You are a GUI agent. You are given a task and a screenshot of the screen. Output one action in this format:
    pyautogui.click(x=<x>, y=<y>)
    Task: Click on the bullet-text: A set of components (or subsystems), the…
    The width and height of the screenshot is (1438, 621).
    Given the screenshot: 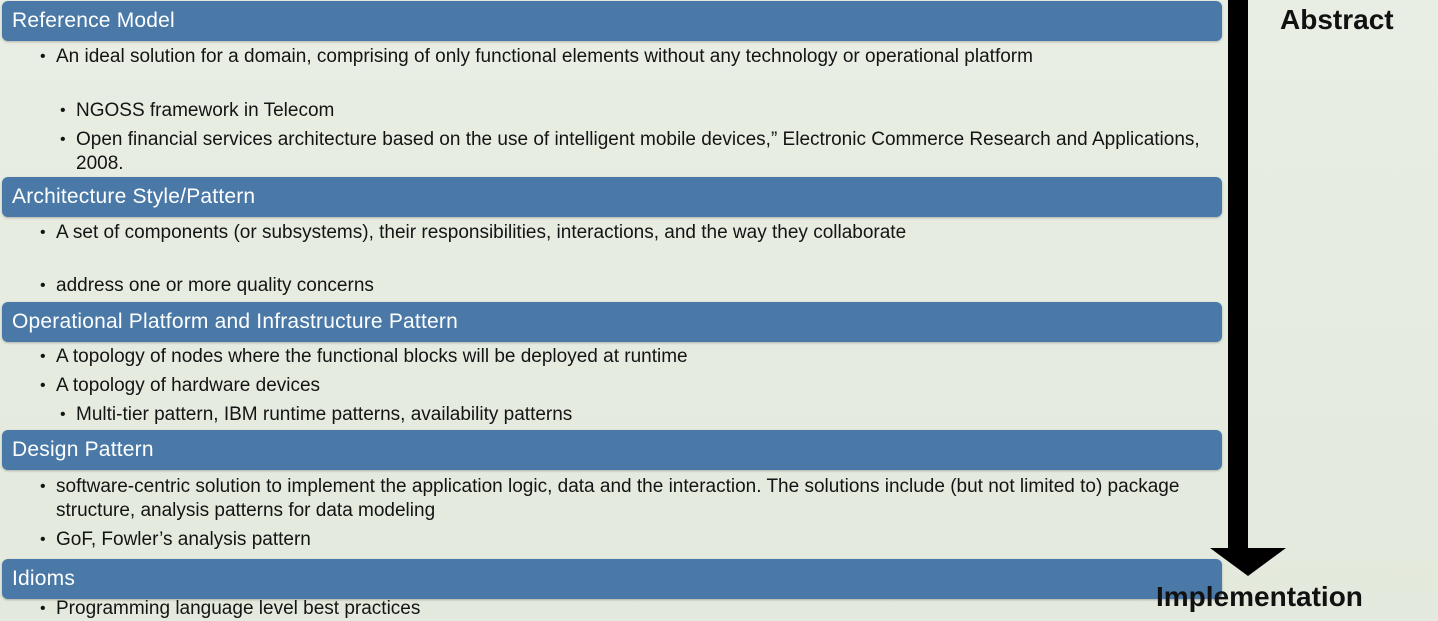 What is the action you would take?
    pyautogui.click(x=481, y=232)
    